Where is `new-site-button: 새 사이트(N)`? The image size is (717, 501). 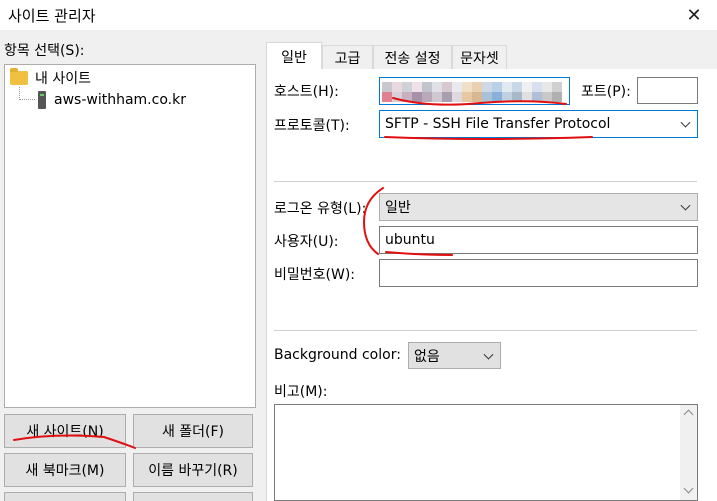 new-site-button: 새 사이트(N) is located at coordinates (65, 431).